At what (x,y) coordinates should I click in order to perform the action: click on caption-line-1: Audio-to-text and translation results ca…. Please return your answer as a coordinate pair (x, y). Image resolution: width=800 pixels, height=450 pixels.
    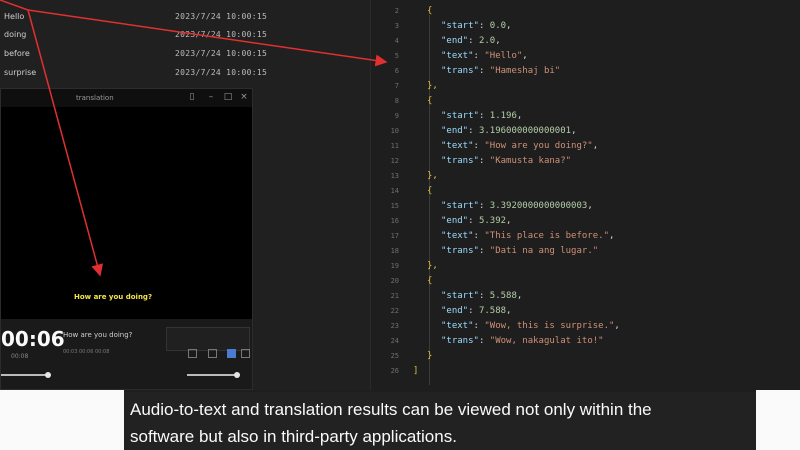
    Looking at the image, I should click on (391, 409).